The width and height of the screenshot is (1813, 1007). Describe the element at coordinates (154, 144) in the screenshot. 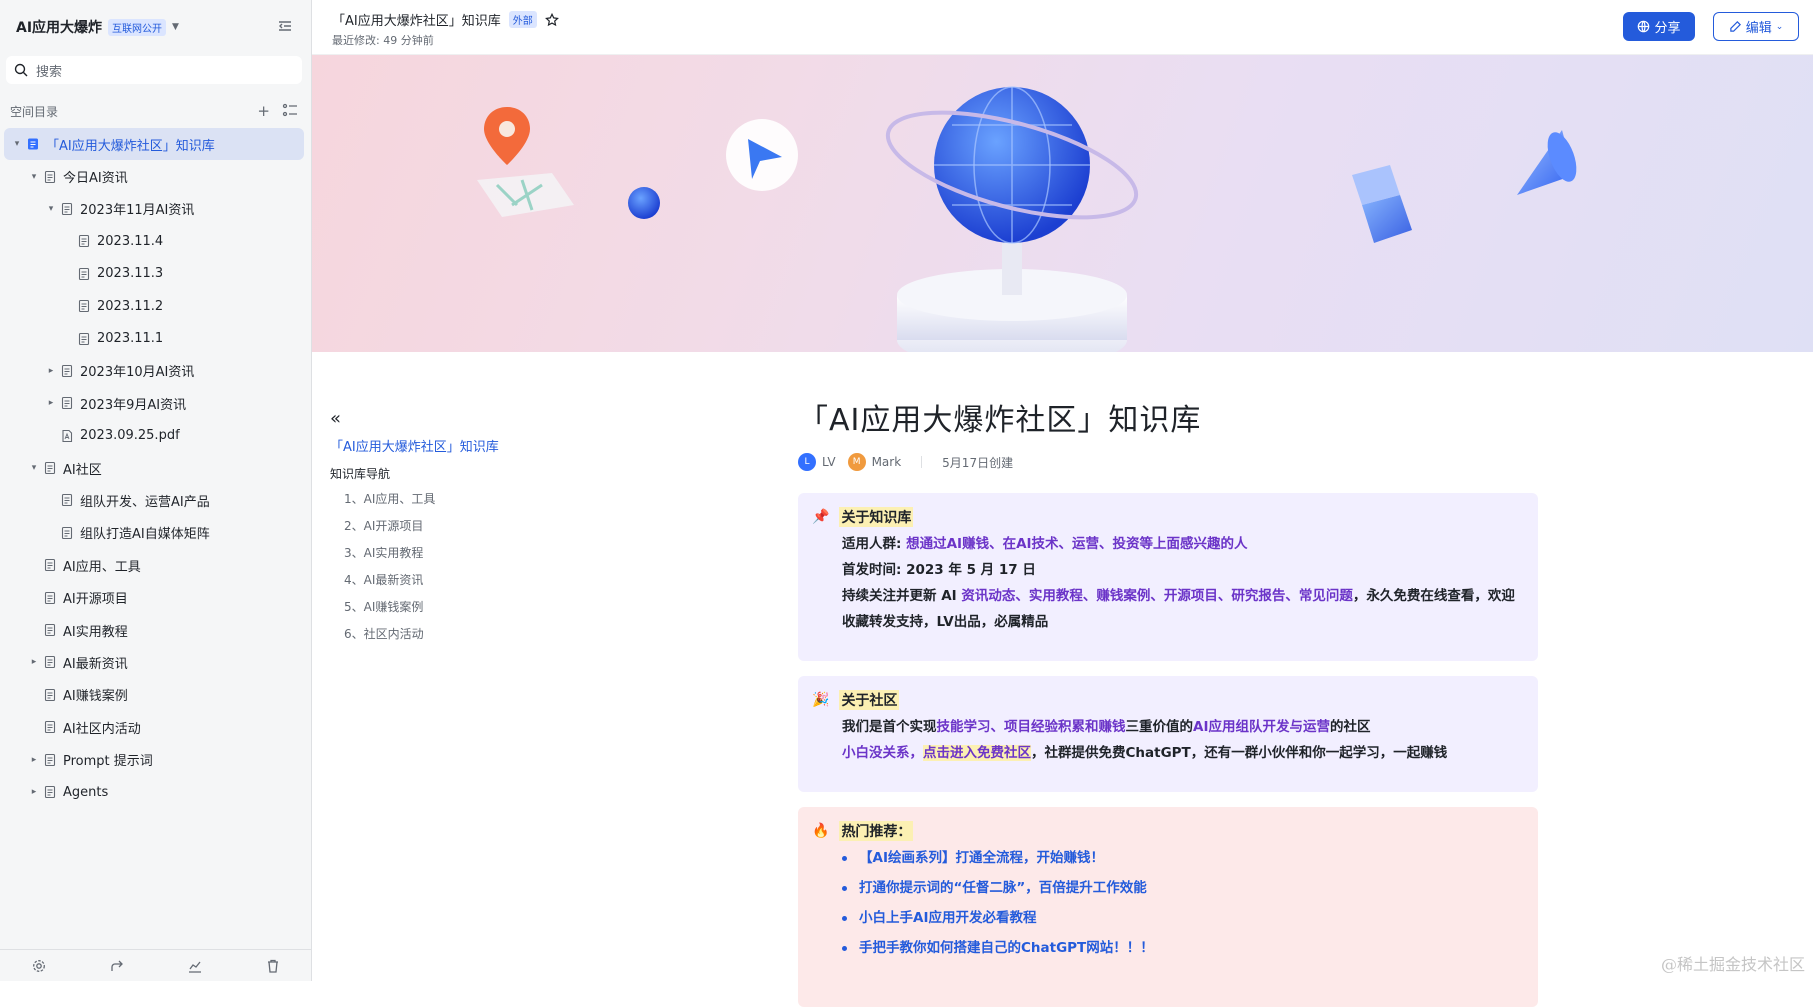

I see `tree-item: ▾「AI应用大爆炸社区」知识库` at that location.